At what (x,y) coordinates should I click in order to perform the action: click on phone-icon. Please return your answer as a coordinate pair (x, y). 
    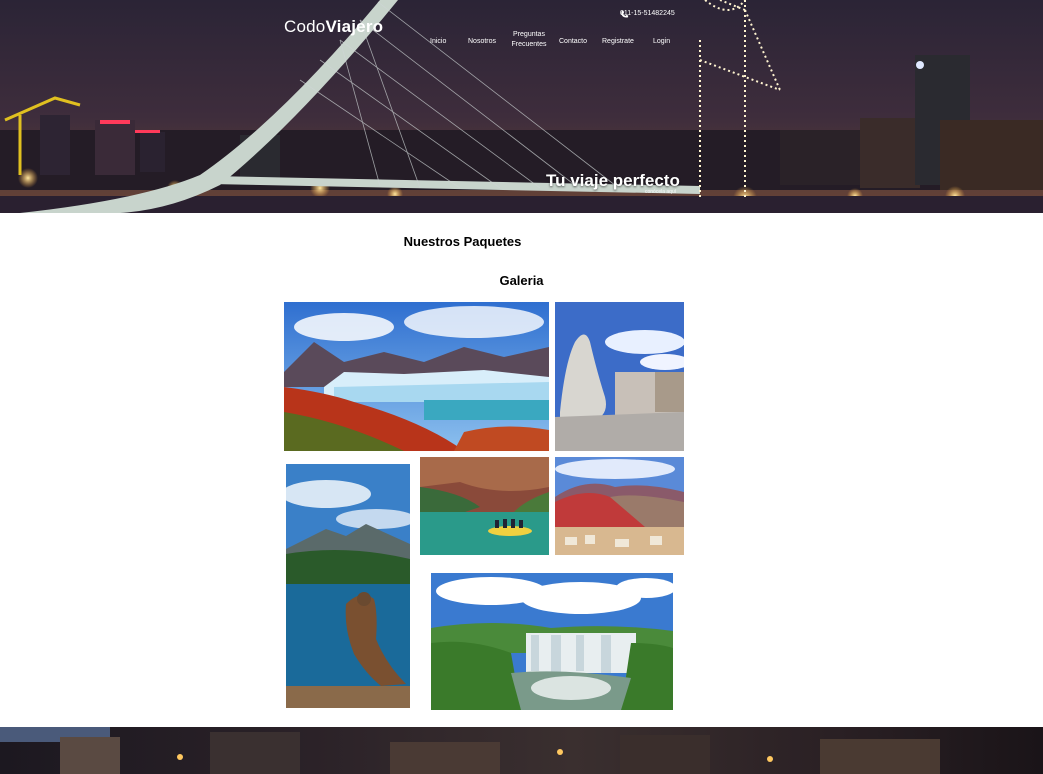
    Looking at the image, I should click on (625, 14).